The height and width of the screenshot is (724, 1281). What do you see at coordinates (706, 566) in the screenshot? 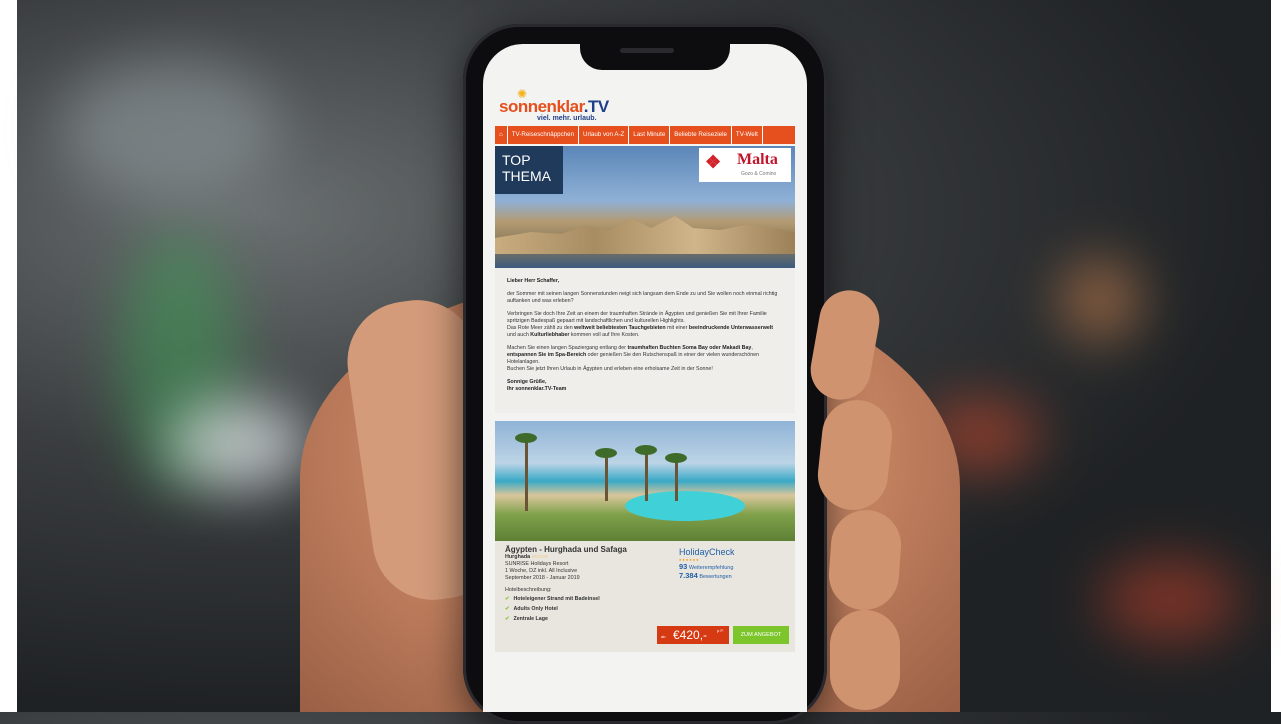
I see `holidaycheck-recommendation: 93 Weiterempfehlung` at bounding box center [706, 566].